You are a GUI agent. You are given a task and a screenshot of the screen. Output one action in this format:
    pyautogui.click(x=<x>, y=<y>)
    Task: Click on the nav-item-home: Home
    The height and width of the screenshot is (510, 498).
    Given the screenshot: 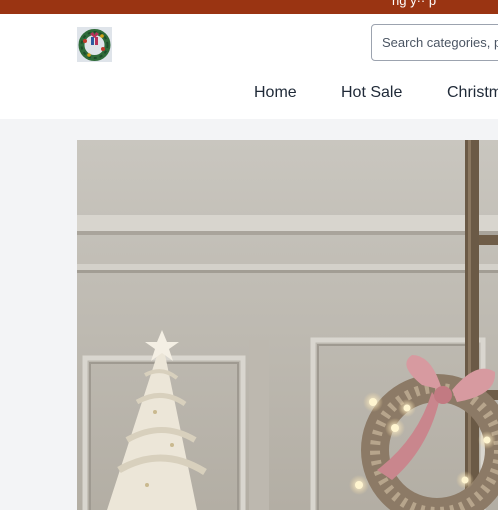 What is the action you would take?
    pyautogui.click(x=275, y=93)
    